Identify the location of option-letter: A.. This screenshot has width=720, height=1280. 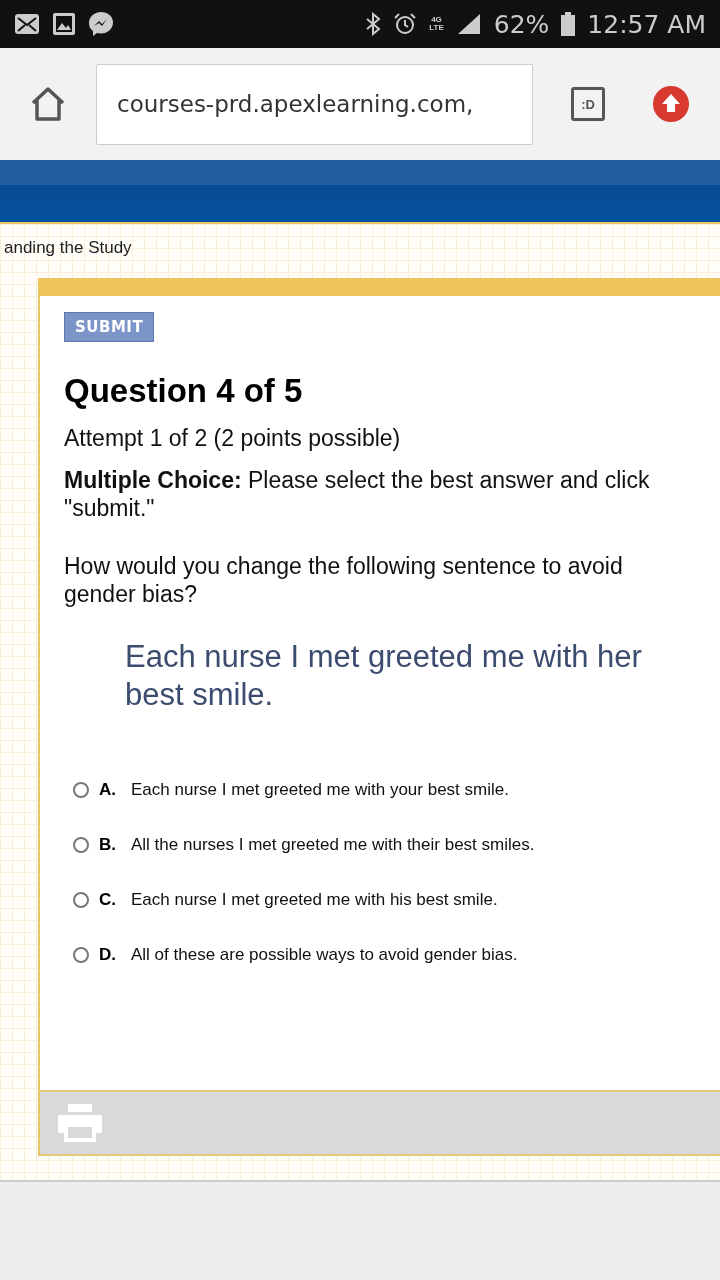
(108, 790).